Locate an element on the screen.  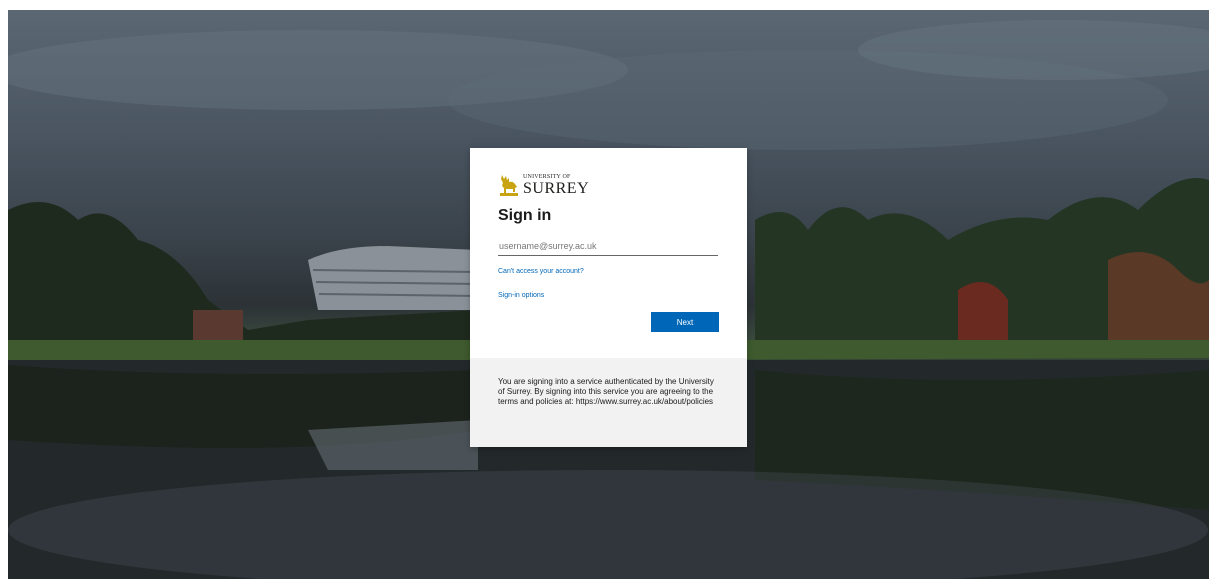
logo-title: SURREY is located at coordinates (556, 188).